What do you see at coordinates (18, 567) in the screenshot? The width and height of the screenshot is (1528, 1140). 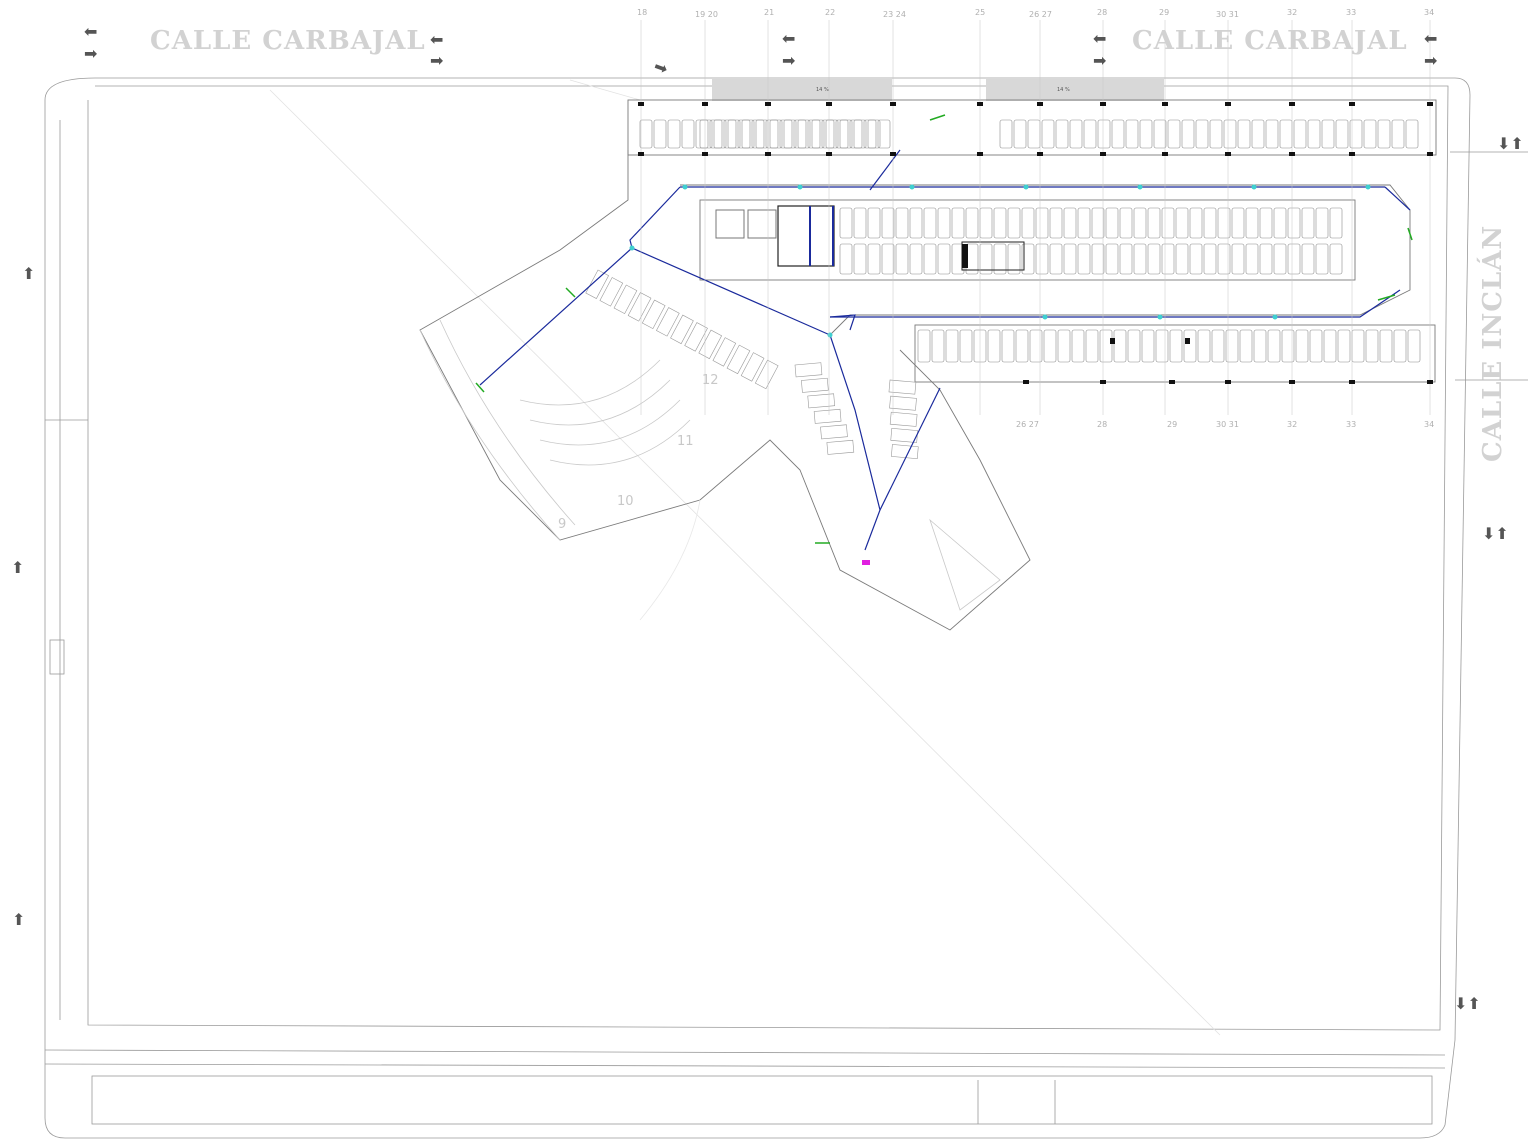 I see `arrow-up-icon: ⬆` at bounding box center [18, 567].